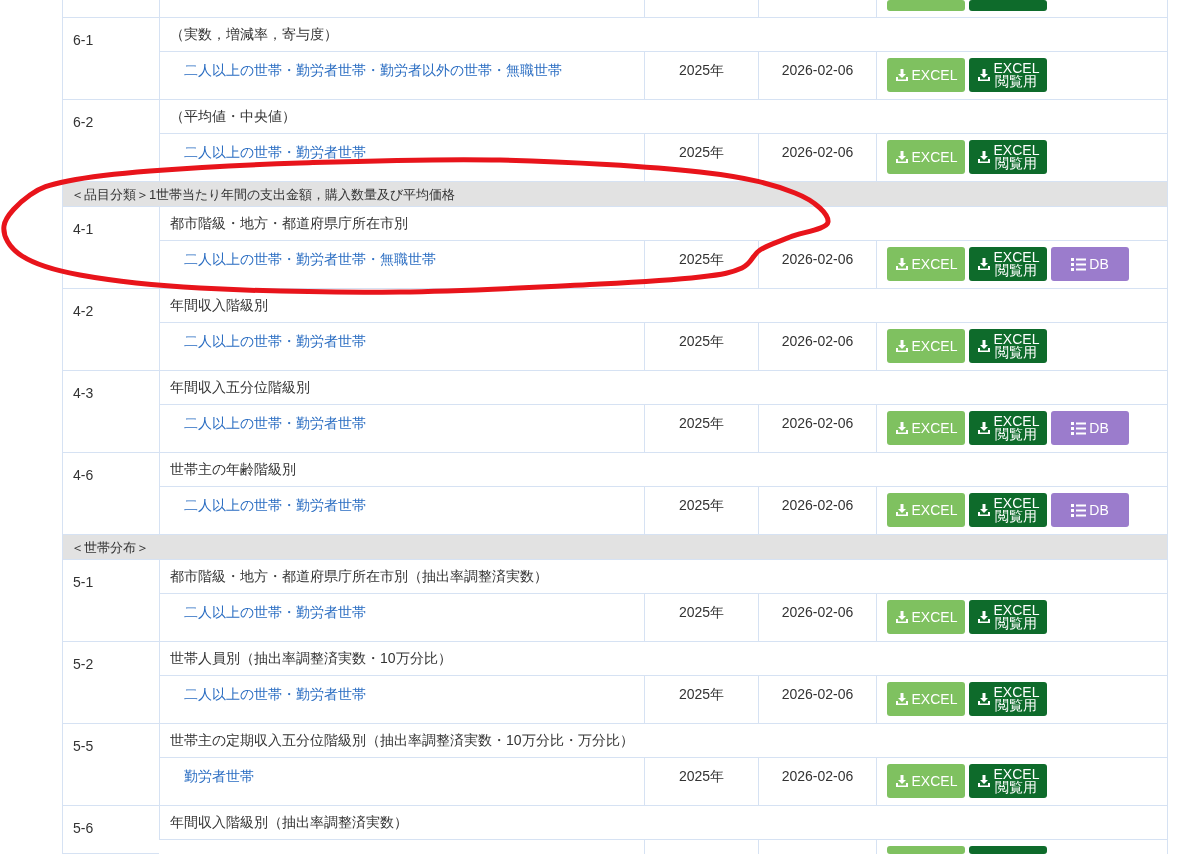  What do you see at coordinates (219, 776) in the screenshot?
I see `household-link: 勤労者世帯` at bounding box center [219, 776].